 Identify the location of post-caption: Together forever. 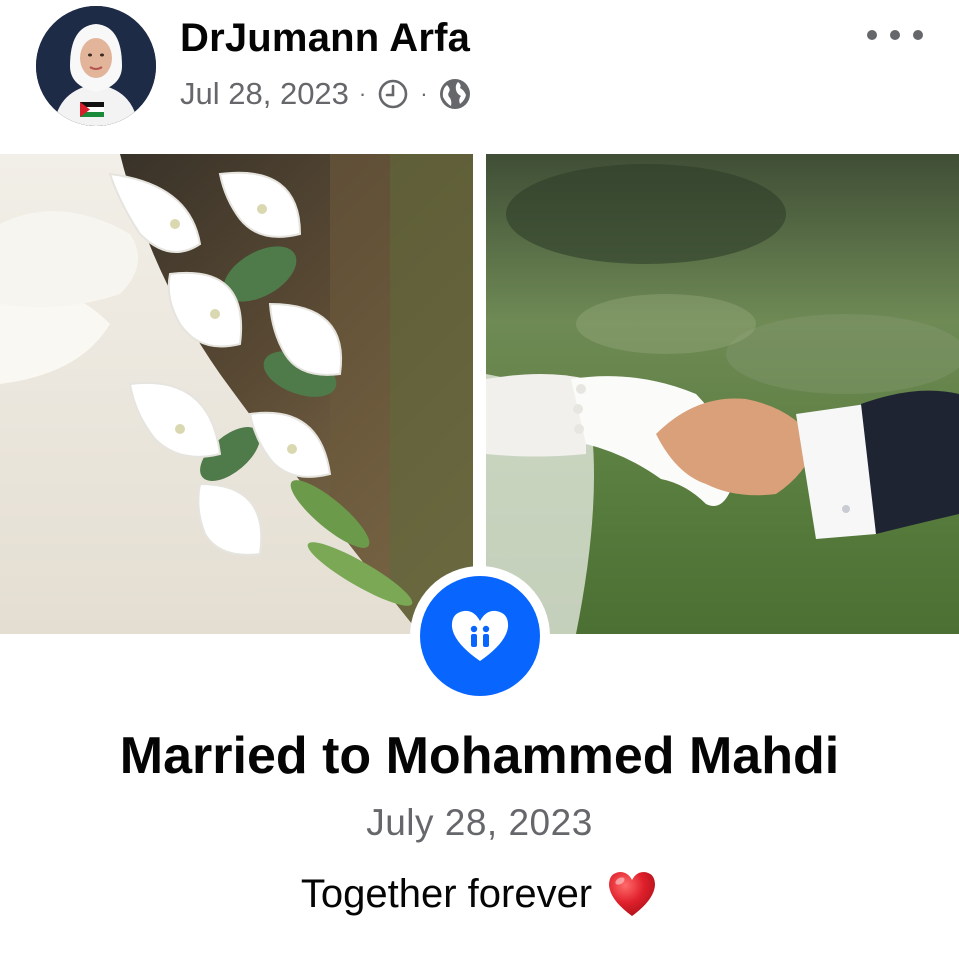
(479, 894).